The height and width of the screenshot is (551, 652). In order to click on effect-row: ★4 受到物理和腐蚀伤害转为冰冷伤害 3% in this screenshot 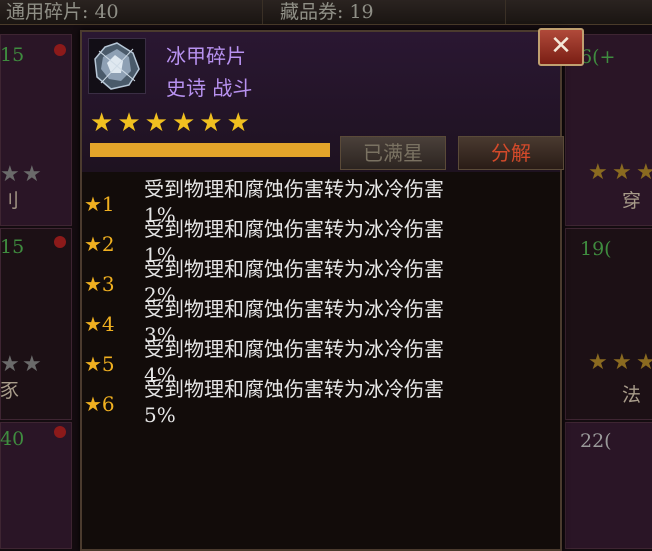, I will do `click(321, 322)`.